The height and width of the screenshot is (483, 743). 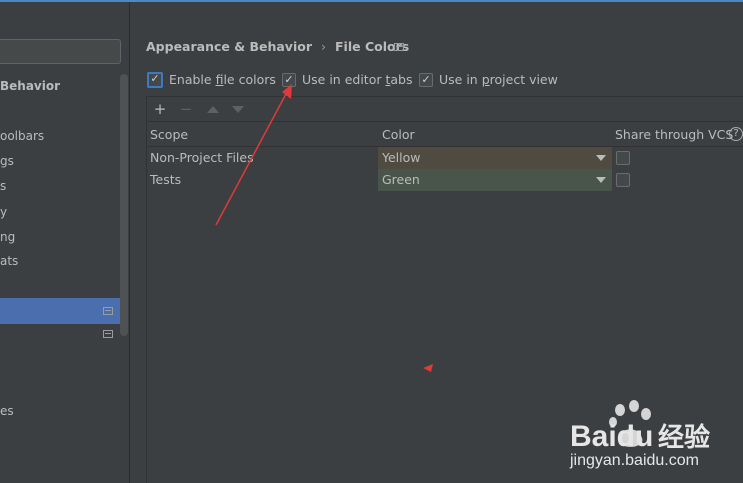 What do you see at coordinates (611, 436) in the screenshot?
I see `watermark-brand: Baidu` at bounding box center [611, 436].